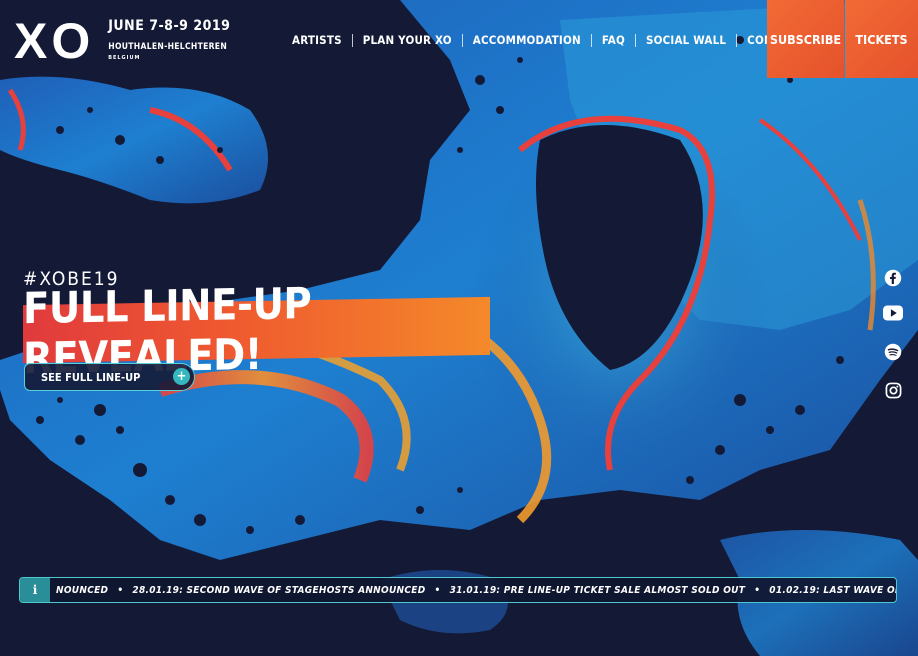 The image size is (918, 656). Describe the element at coordinates (124, 58) in the screenshot. I see `event-country: BELGIUM` at that location.